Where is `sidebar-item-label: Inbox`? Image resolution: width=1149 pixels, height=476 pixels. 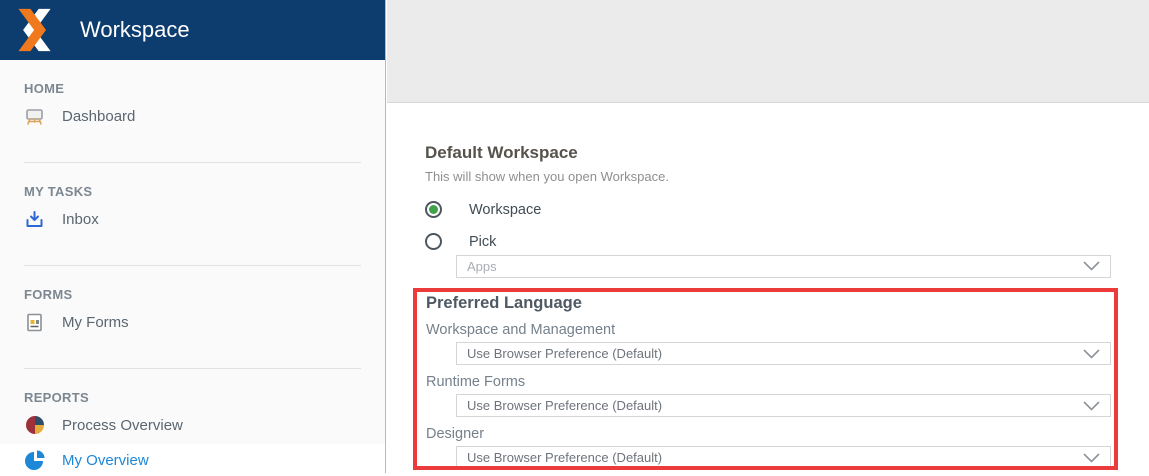 sidebar-item-label: Inbox is located at coordinates (80, 219).